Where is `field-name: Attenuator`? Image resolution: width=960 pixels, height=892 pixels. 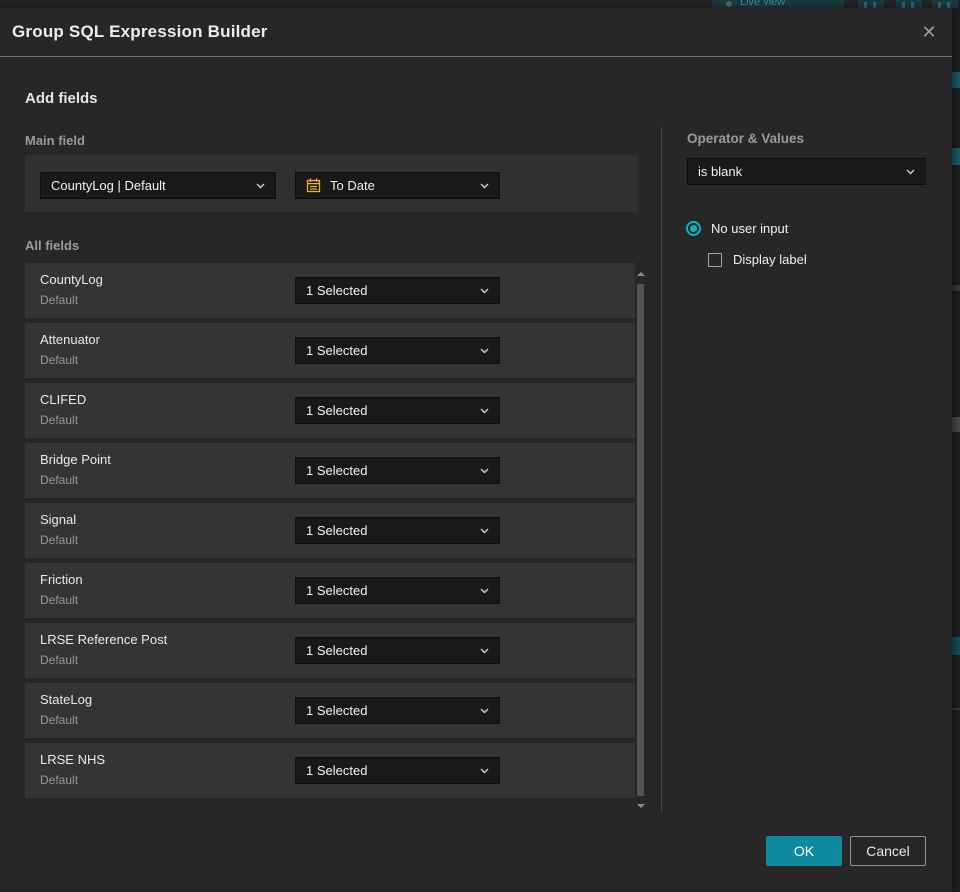
field-name: Attenuator is located at coordinates (70, 339).